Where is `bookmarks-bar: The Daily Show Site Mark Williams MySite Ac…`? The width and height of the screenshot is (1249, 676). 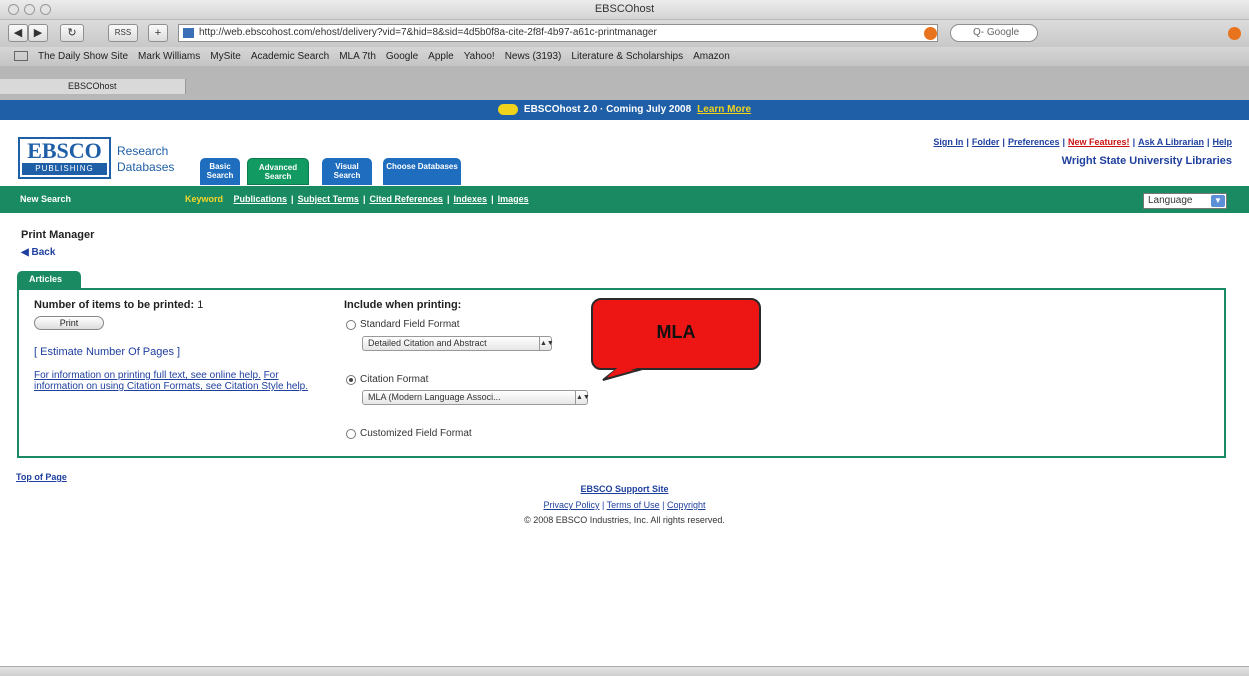 bookmarks-bar: The Daily Show Site Mark Williams MySite Ac… is located at coordinates (624, 56).